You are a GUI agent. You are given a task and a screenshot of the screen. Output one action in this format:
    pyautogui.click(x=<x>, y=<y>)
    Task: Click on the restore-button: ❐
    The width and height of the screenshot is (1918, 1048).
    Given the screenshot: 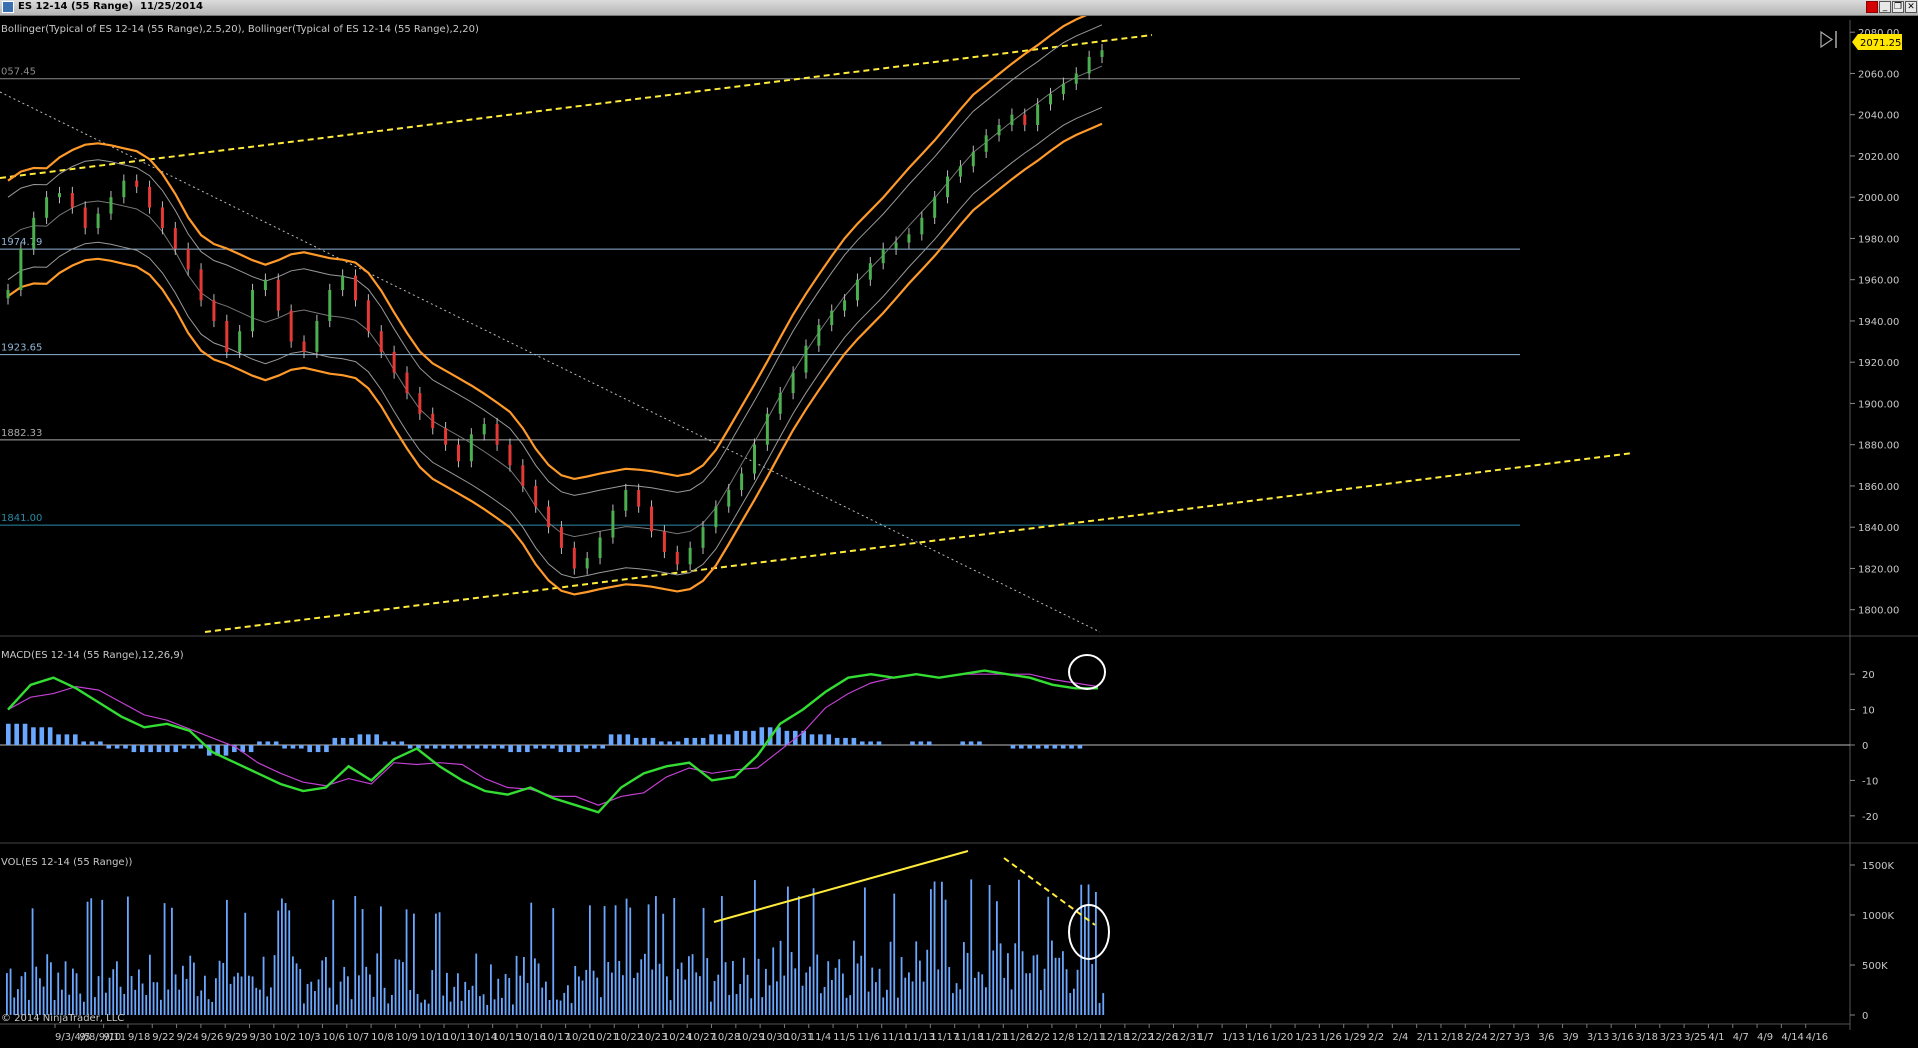 What is the action you would take?
    pyautogui.click(x=1898, y=7)
    